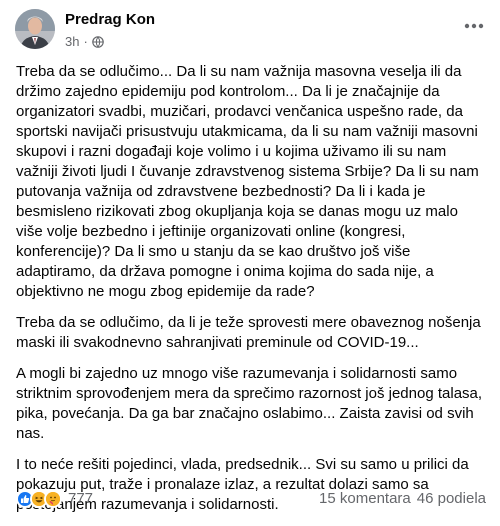 This screenshot has width=500, height=526. I want to click on care-icon, so click(53, 498).